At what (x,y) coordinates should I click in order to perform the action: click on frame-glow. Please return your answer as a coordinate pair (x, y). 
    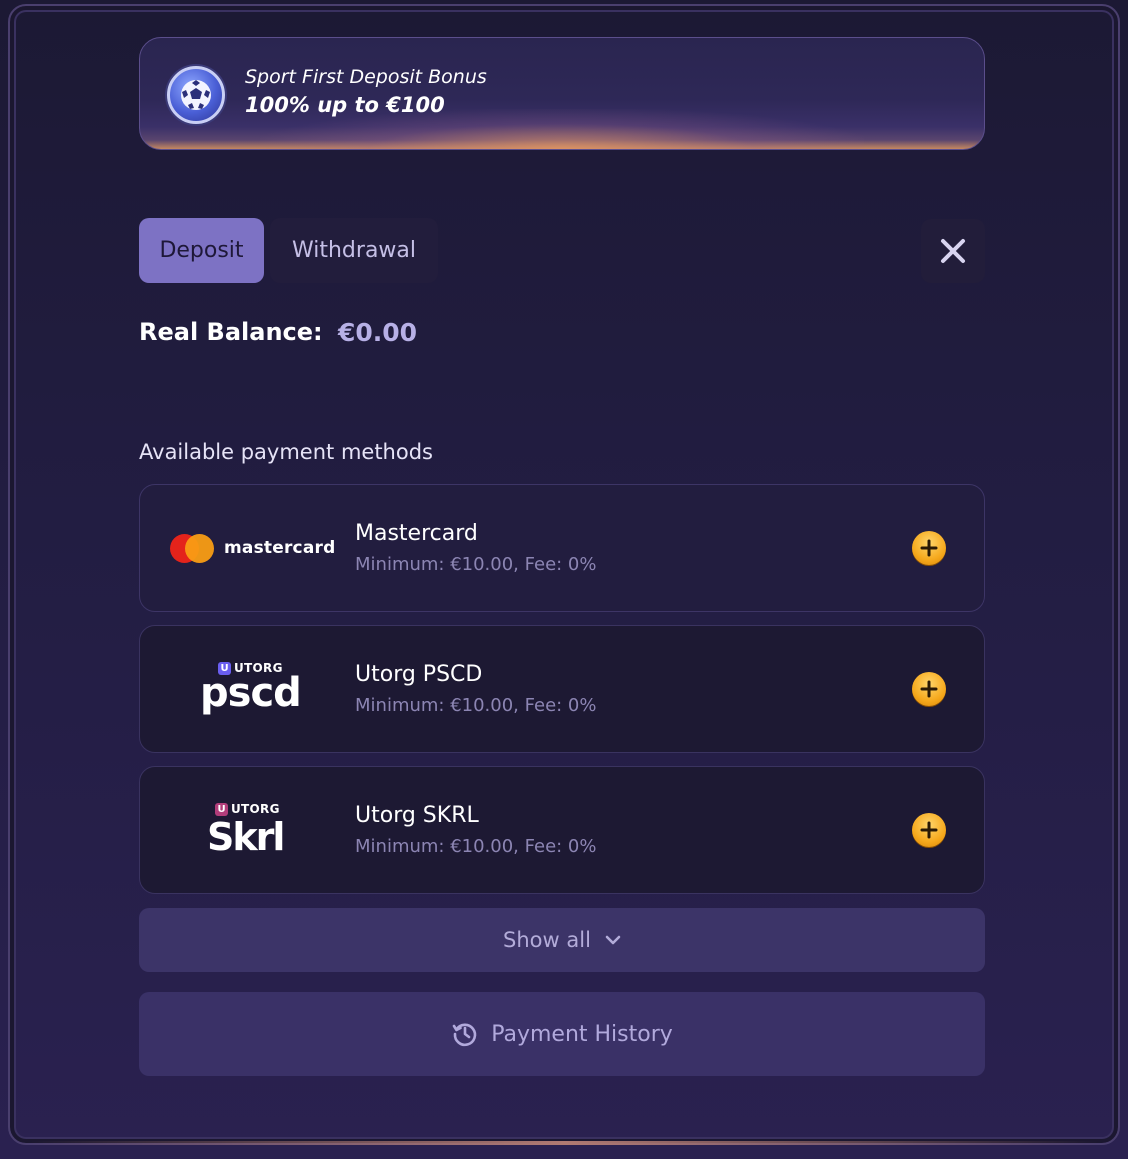
    Looking at the image, I should click on (564, 1143).